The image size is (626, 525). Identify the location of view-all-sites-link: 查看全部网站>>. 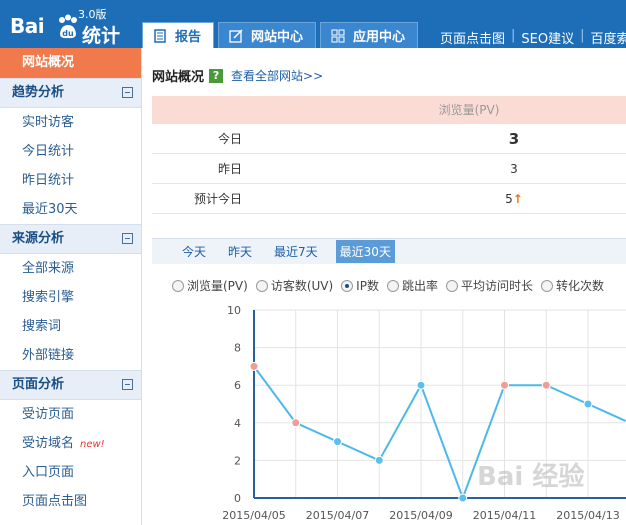
(277, 75).